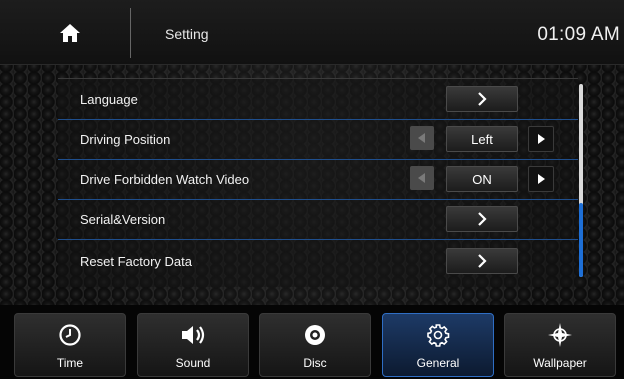 The height and width of the screenshot is (379, 624). I want to click on disc-icon, so click(315, 335).